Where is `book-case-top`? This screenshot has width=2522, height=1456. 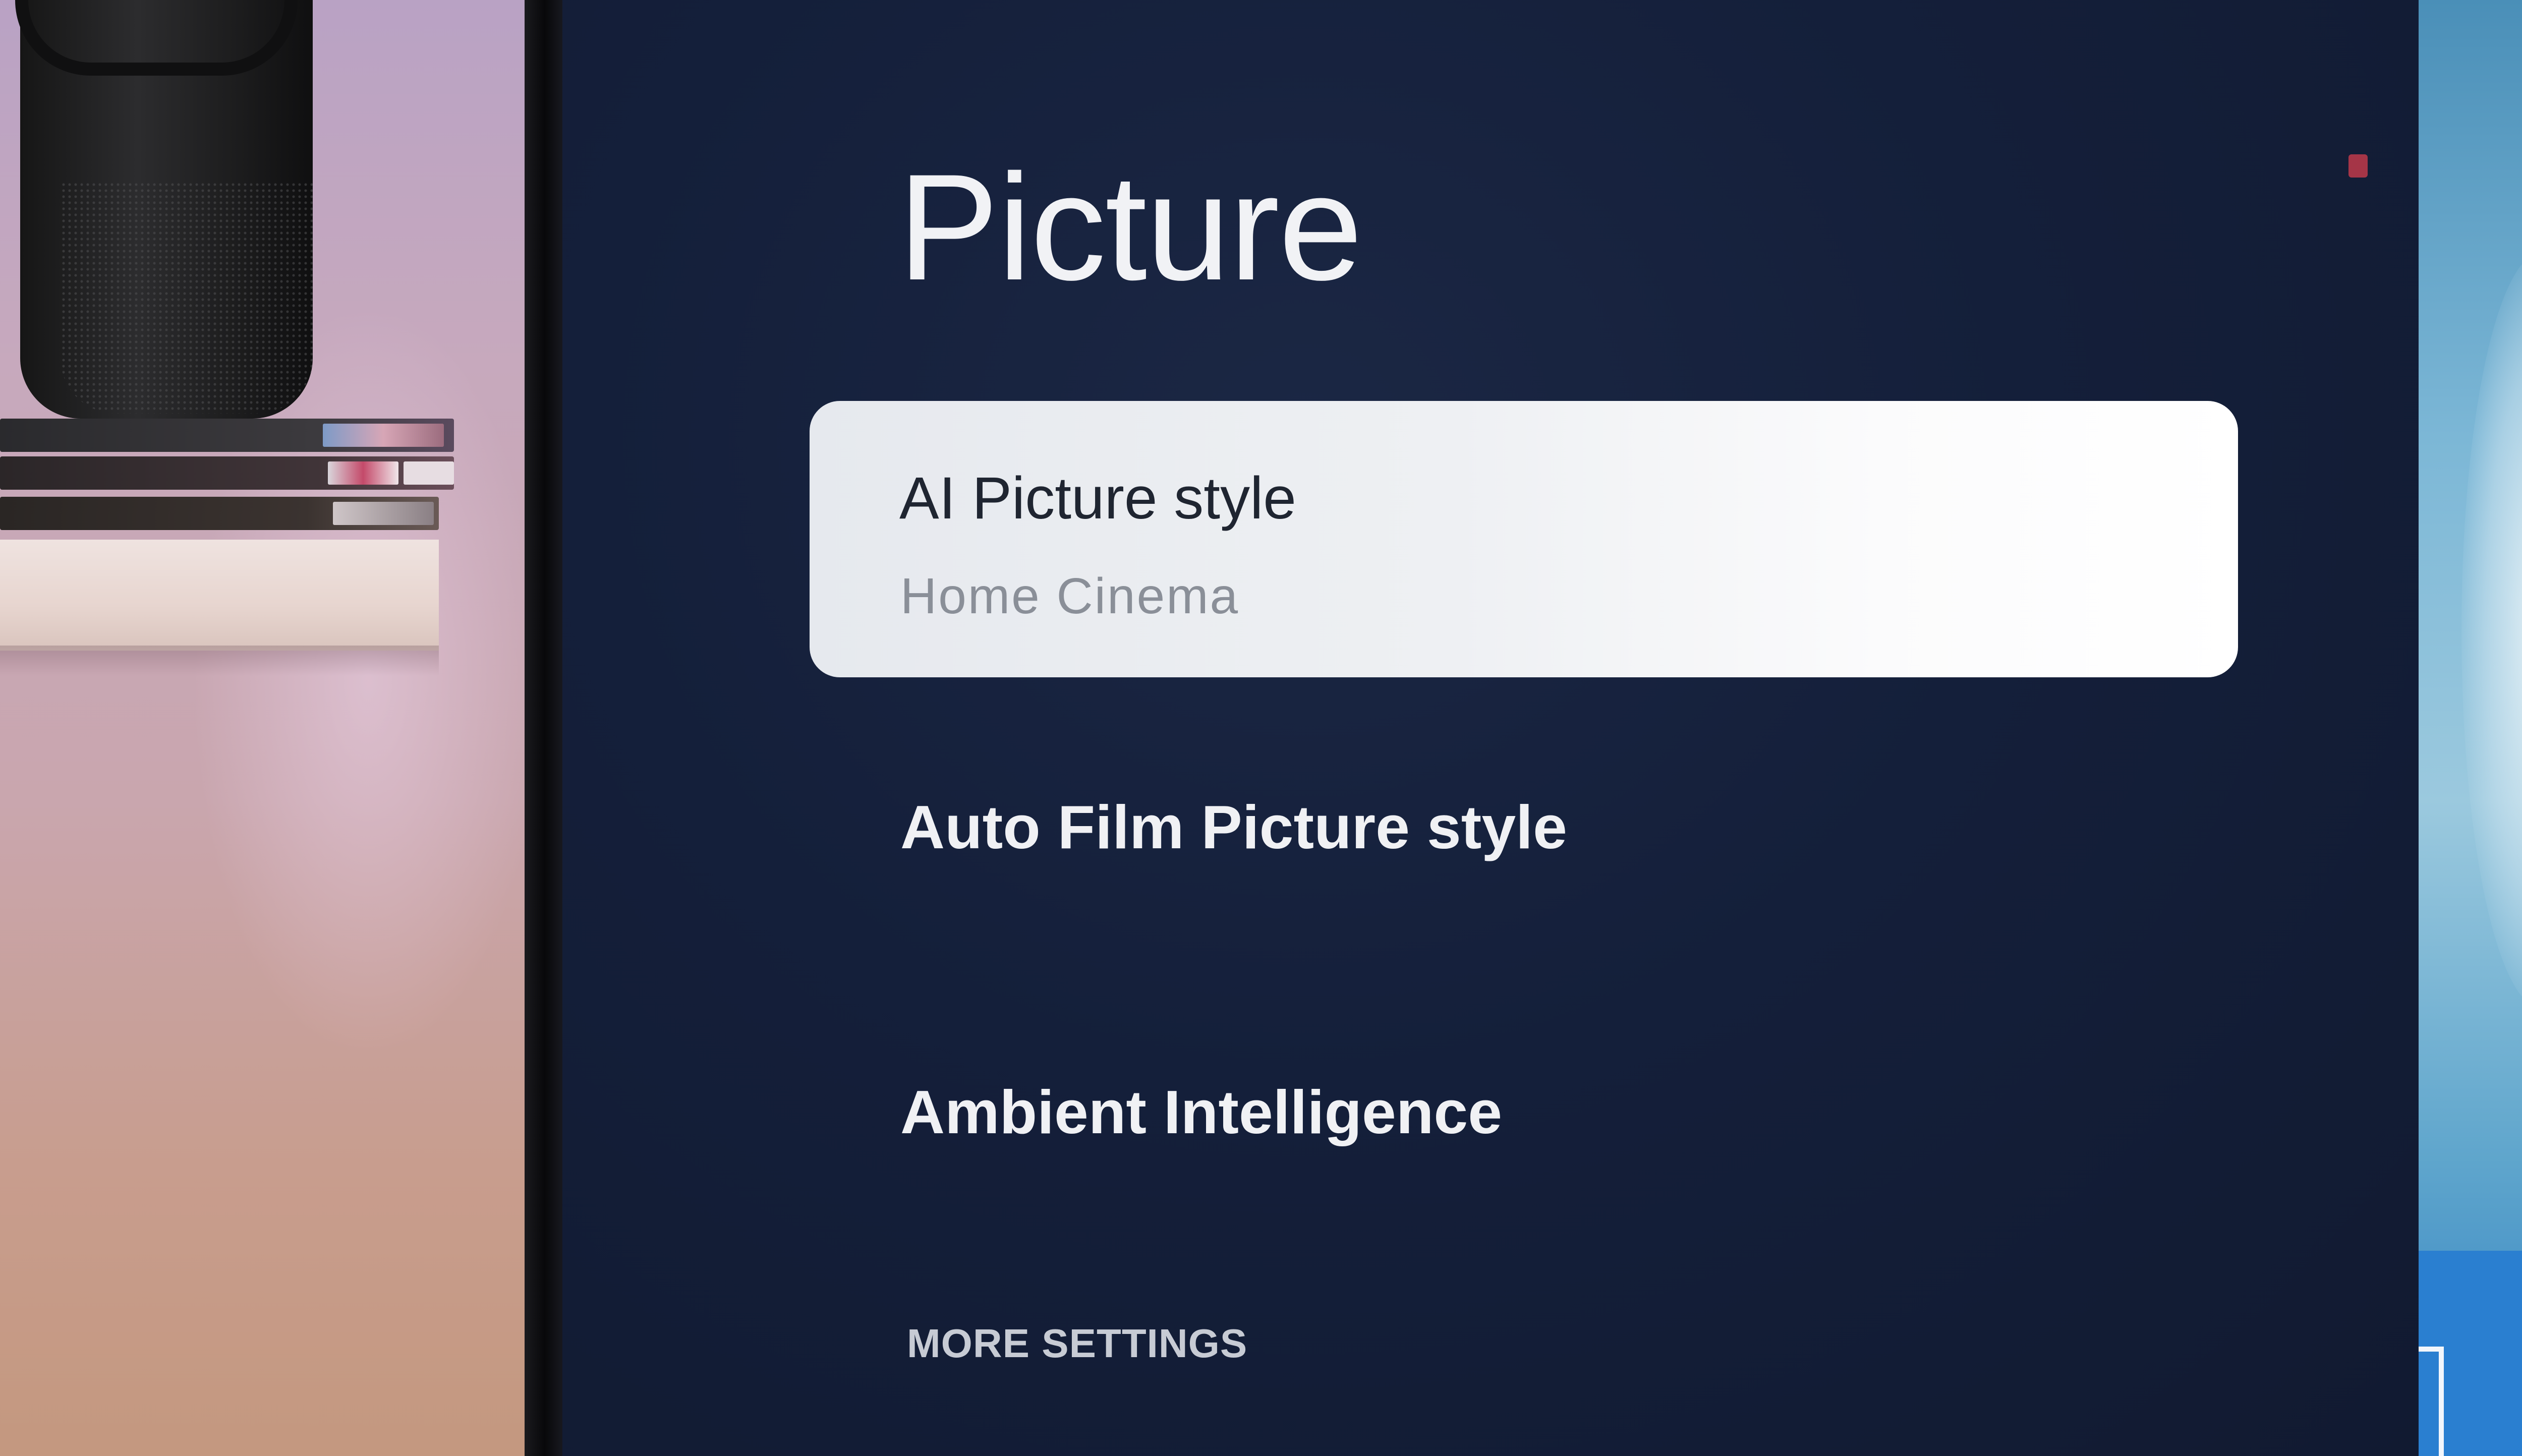
book-case-top is located at coordinates (227, 435).